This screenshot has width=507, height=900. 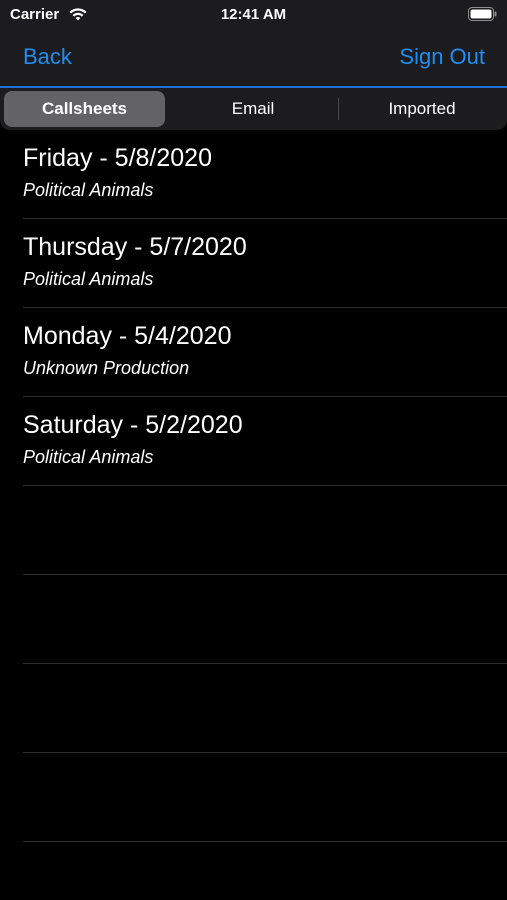 I want to click on segment-imported: Imported, so click(x=422, y=109).